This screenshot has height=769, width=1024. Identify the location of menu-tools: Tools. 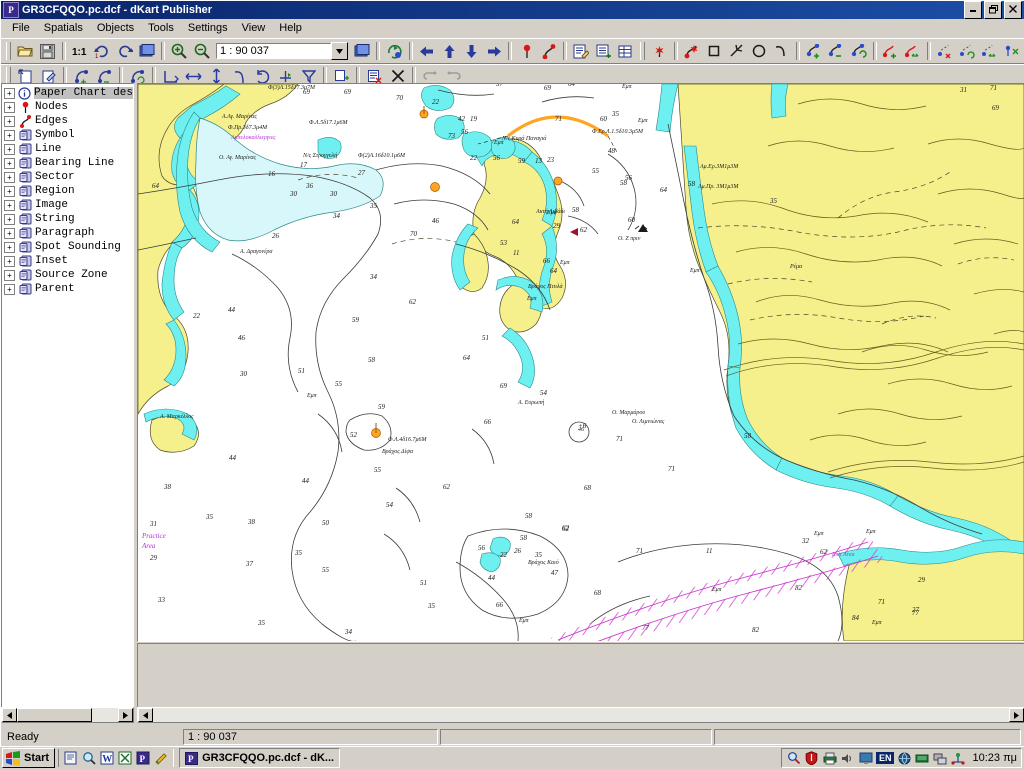
(161, 28).